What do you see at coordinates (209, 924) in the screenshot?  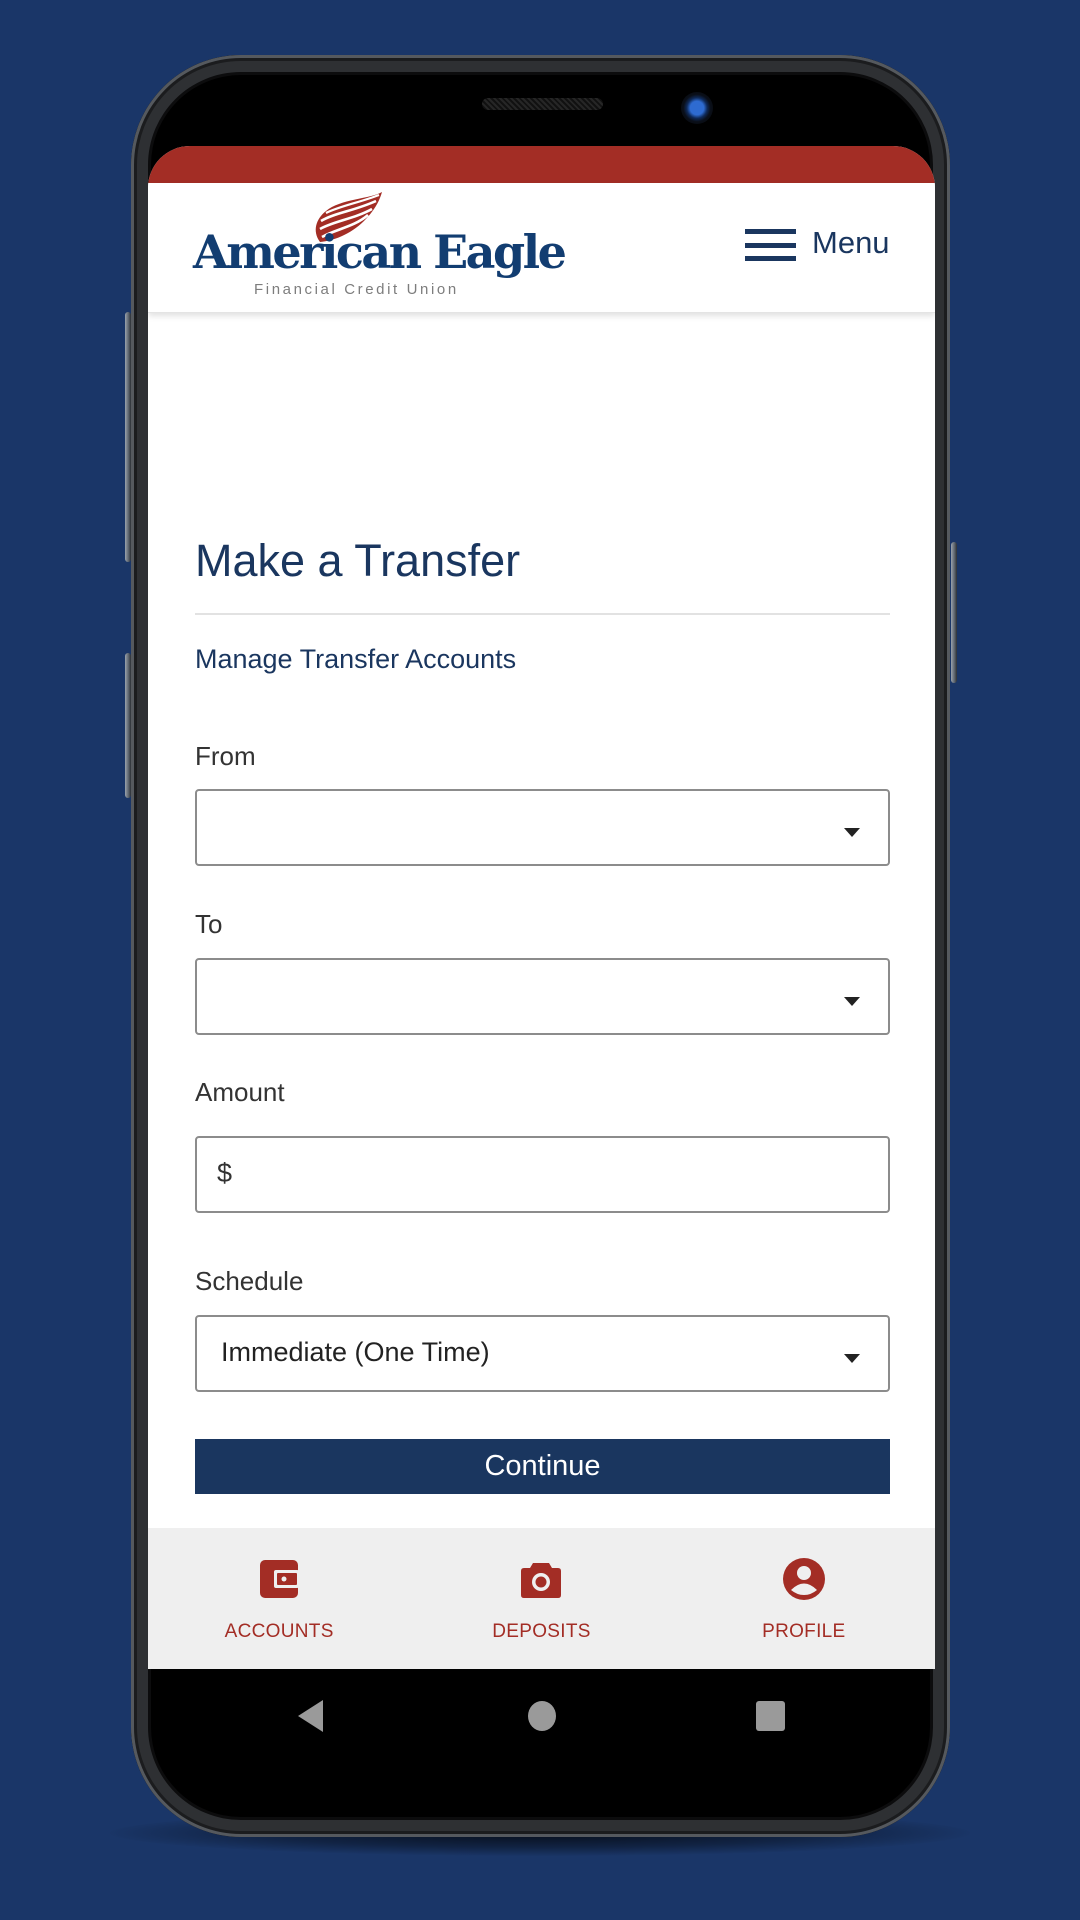 I see `to-label: To` at bounding box center [209, 924].